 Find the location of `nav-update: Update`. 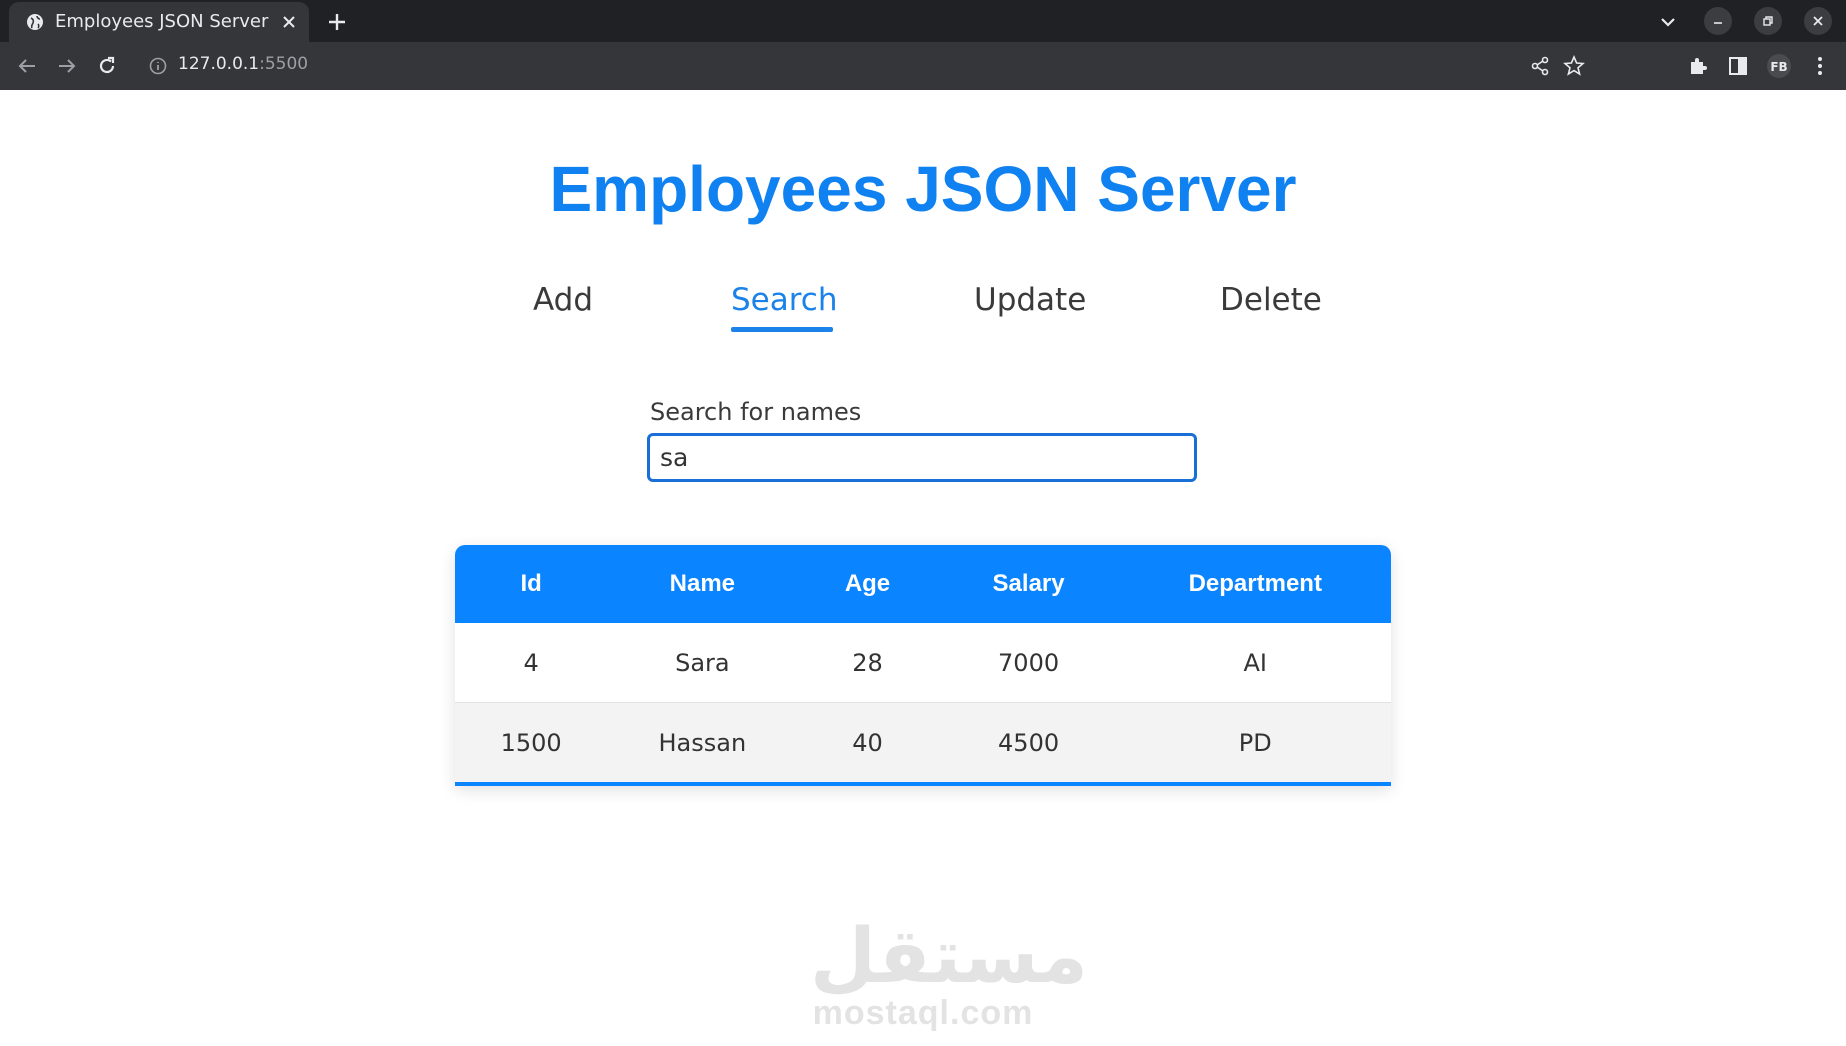

nav-update: Update is located at coordinates (1030, 300).